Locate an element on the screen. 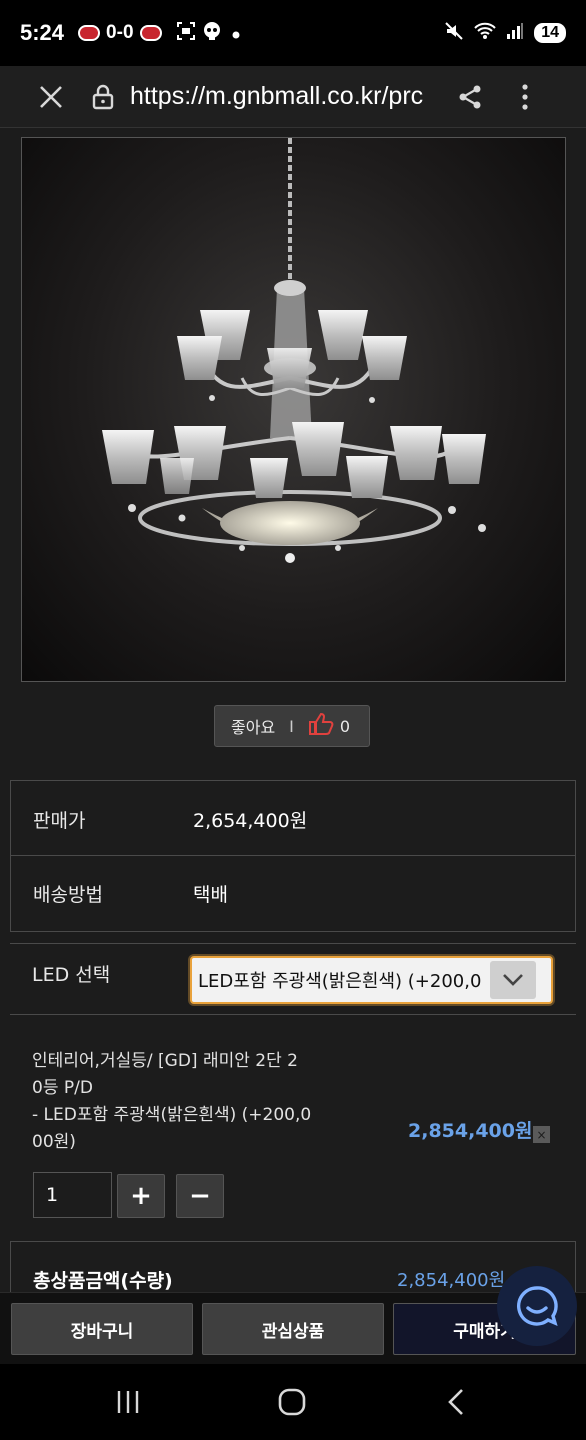 The height and width of the screenshot is (1440, 586). like-label: 좋아요 is located at coordinates (253, 727).